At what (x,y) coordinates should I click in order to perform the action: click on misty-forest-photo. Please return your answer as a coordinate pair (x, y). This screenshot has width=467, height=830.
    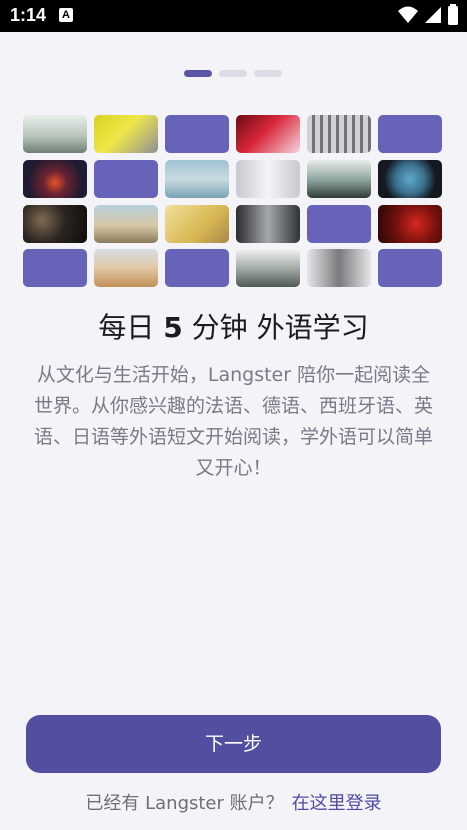
    Looking at the image, I should click on (55, 134).